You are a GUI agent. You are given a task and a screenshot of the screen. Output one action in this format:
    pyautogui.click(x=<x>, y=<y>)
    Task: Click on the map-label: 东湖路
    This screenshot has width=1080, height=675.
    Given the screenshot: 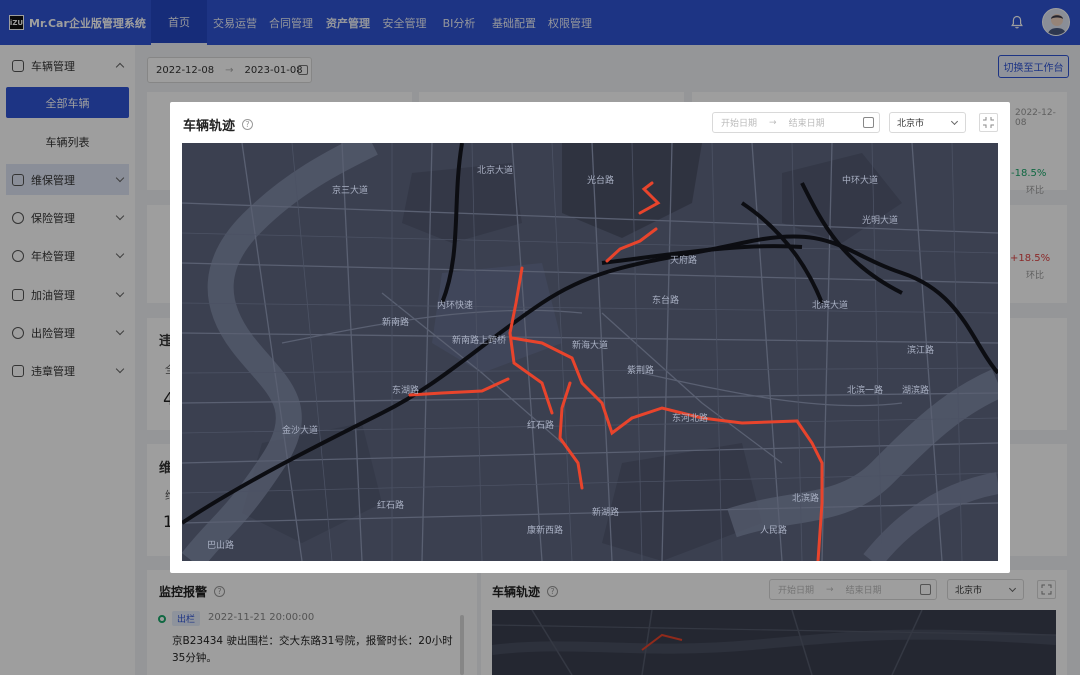 What is the action you would take?
    pyautogui.click(x=405, y=390)
    